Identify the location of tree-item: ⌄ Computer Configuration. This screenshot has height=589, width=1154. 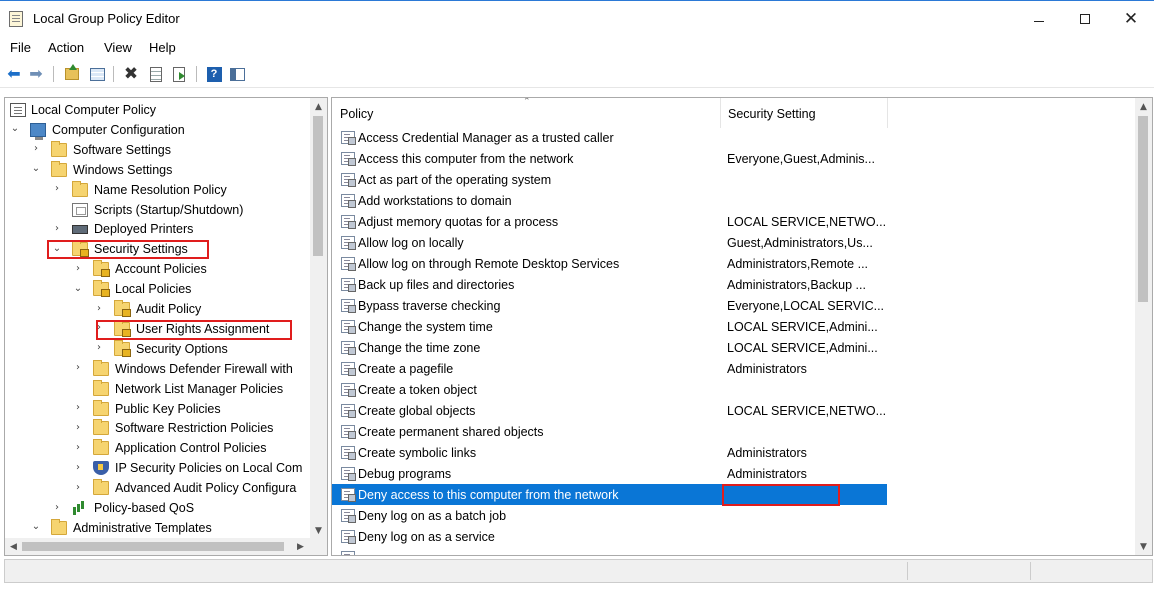
(158, 130).